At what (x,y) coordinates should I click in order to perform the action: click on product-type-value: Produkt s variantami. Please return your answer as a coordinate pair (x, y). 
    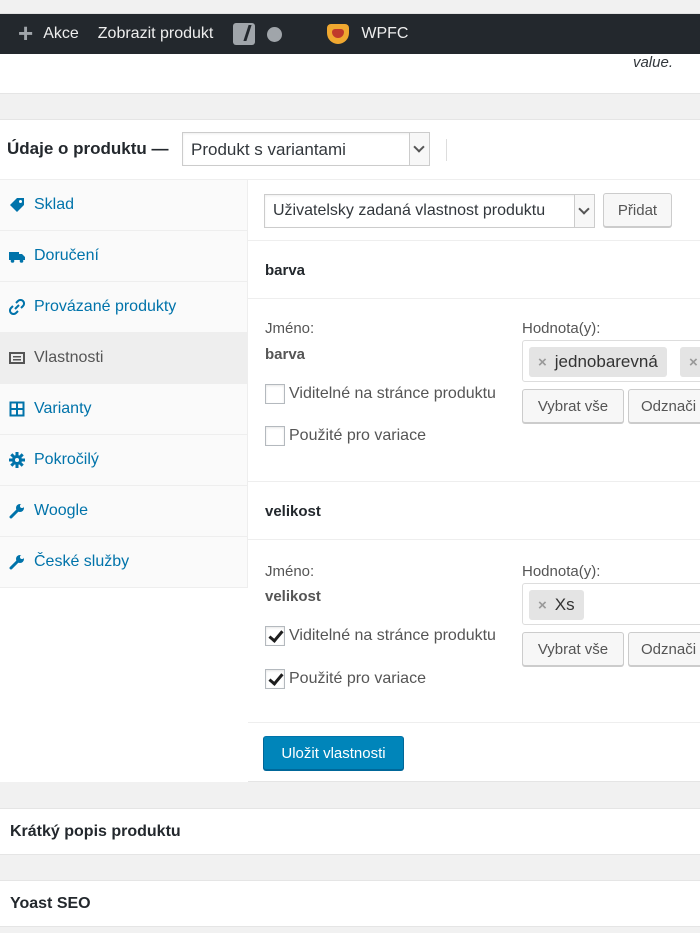
    Looking at the image, I should click on (268, 149).